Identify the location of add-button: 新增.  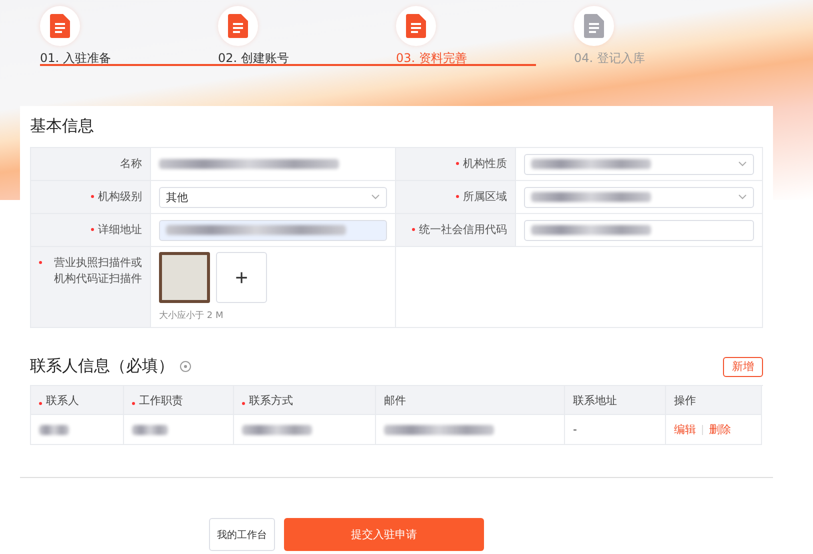
(743, 366).